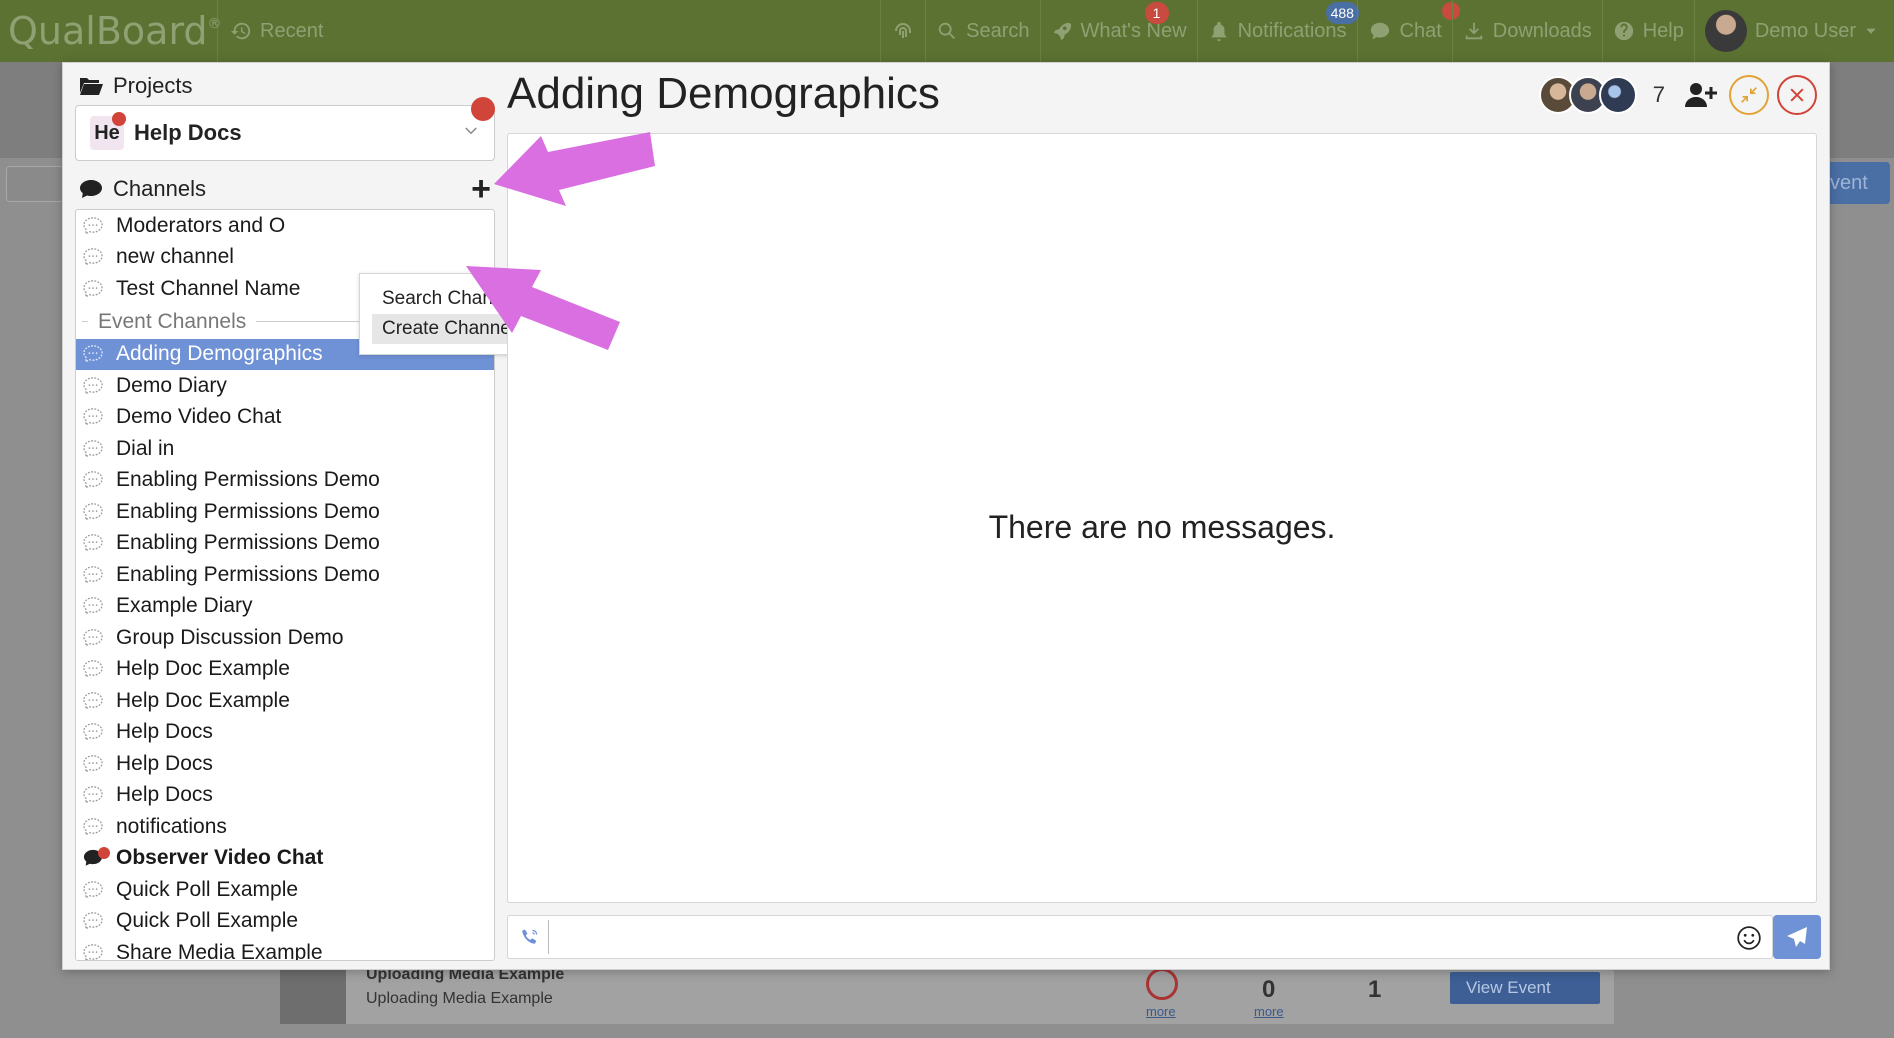  Describe the element at coordinates (1408, 31) in the screenshot. I see `nav-chat: Chat` at that location.